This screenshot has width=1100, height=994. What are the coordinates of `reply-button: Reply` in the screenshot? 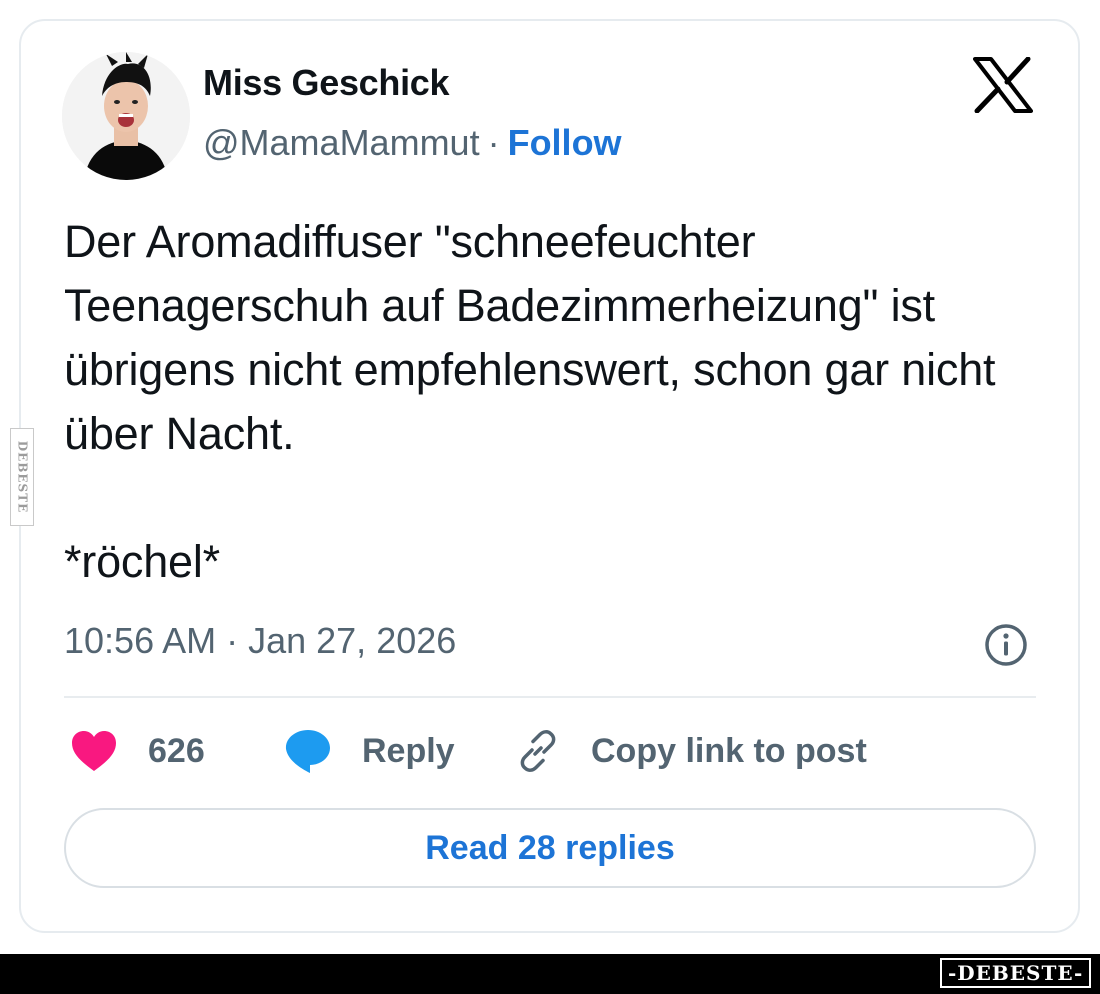 It's located at (369, 751).